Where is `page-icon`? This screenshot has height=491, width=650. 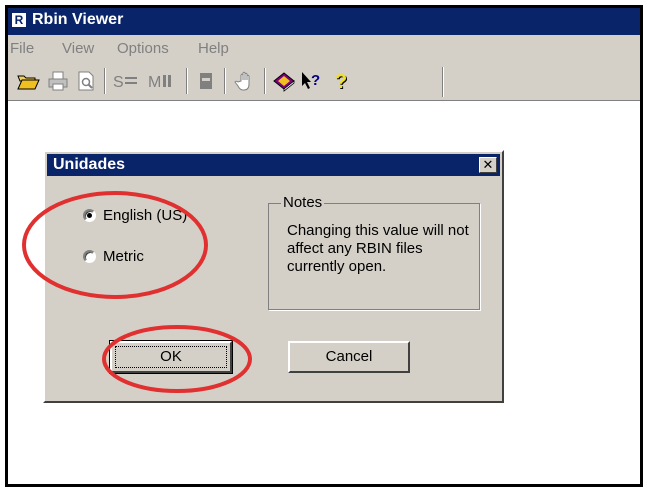
page-icon is located at coordinates (206, 81).